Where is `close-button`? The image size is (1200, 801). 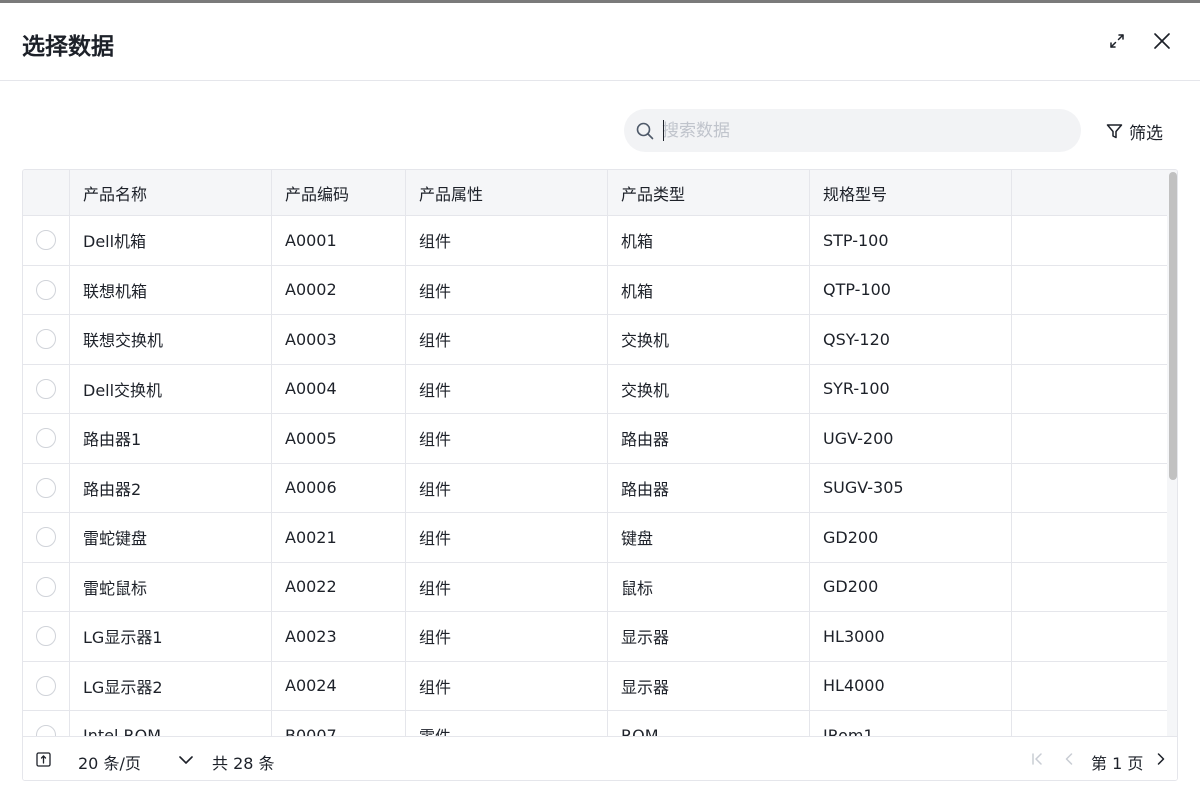 close-button is located at coordinates (1162, 41).